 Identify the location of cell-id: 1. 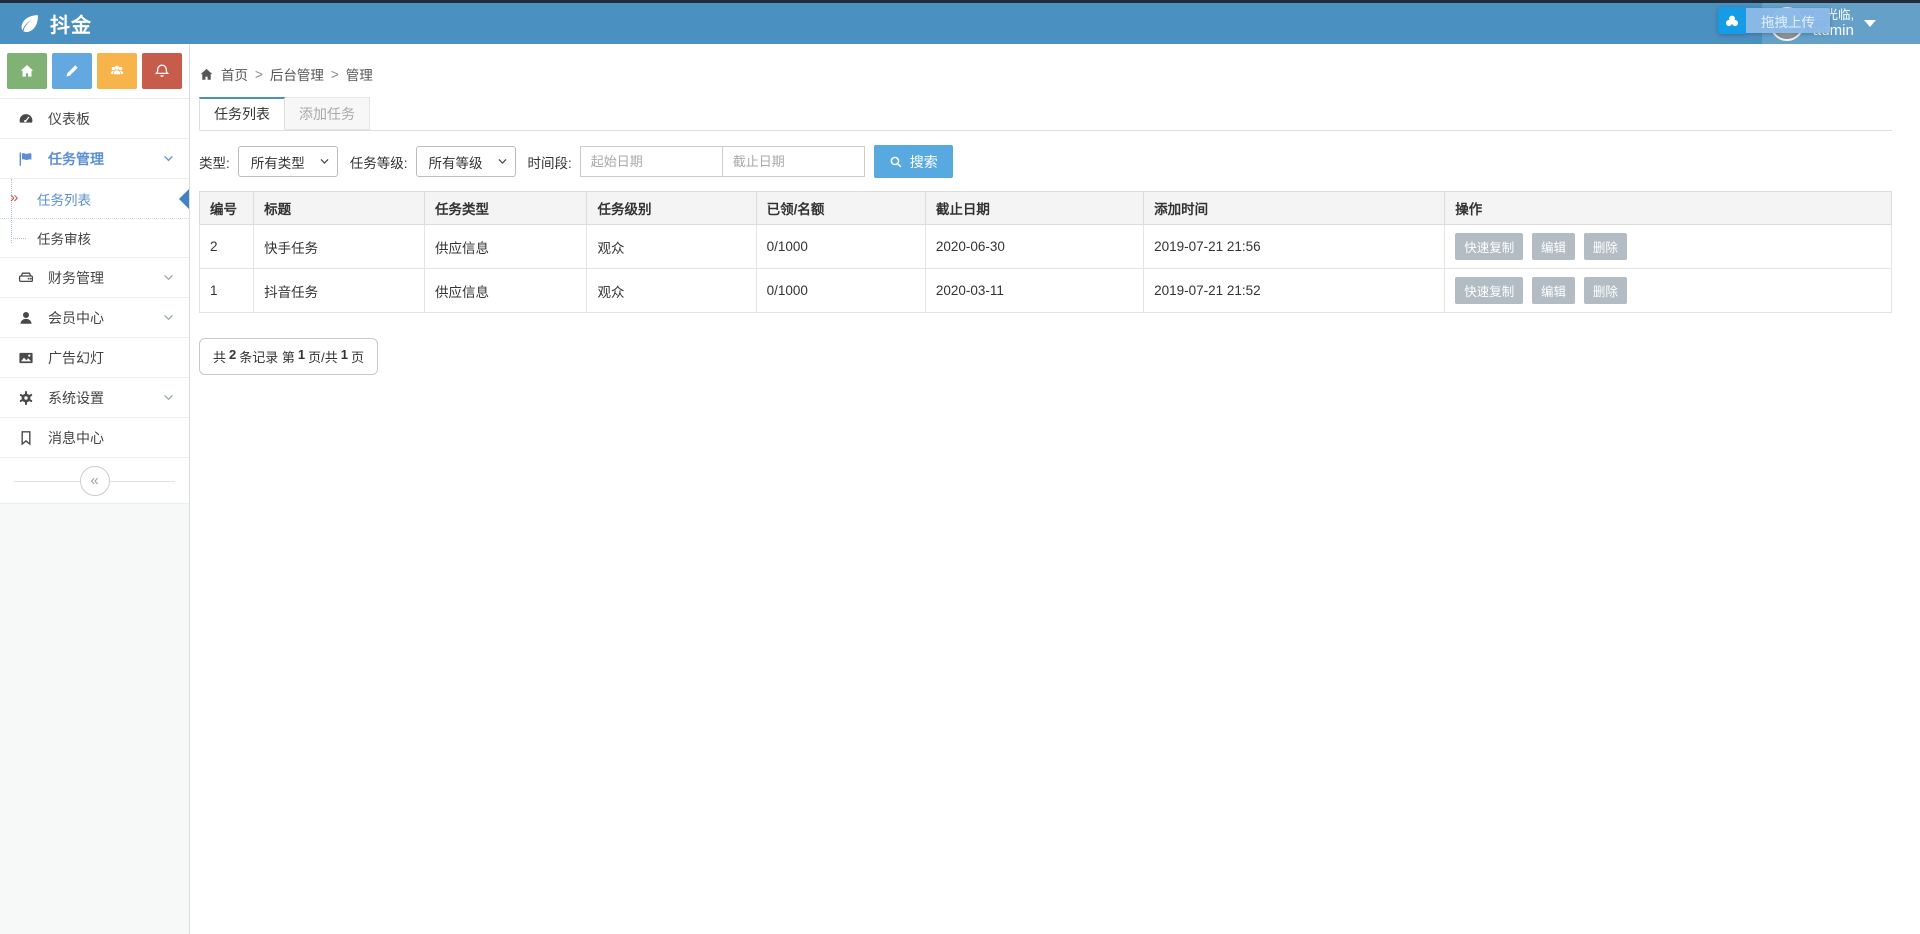
(226, 290).